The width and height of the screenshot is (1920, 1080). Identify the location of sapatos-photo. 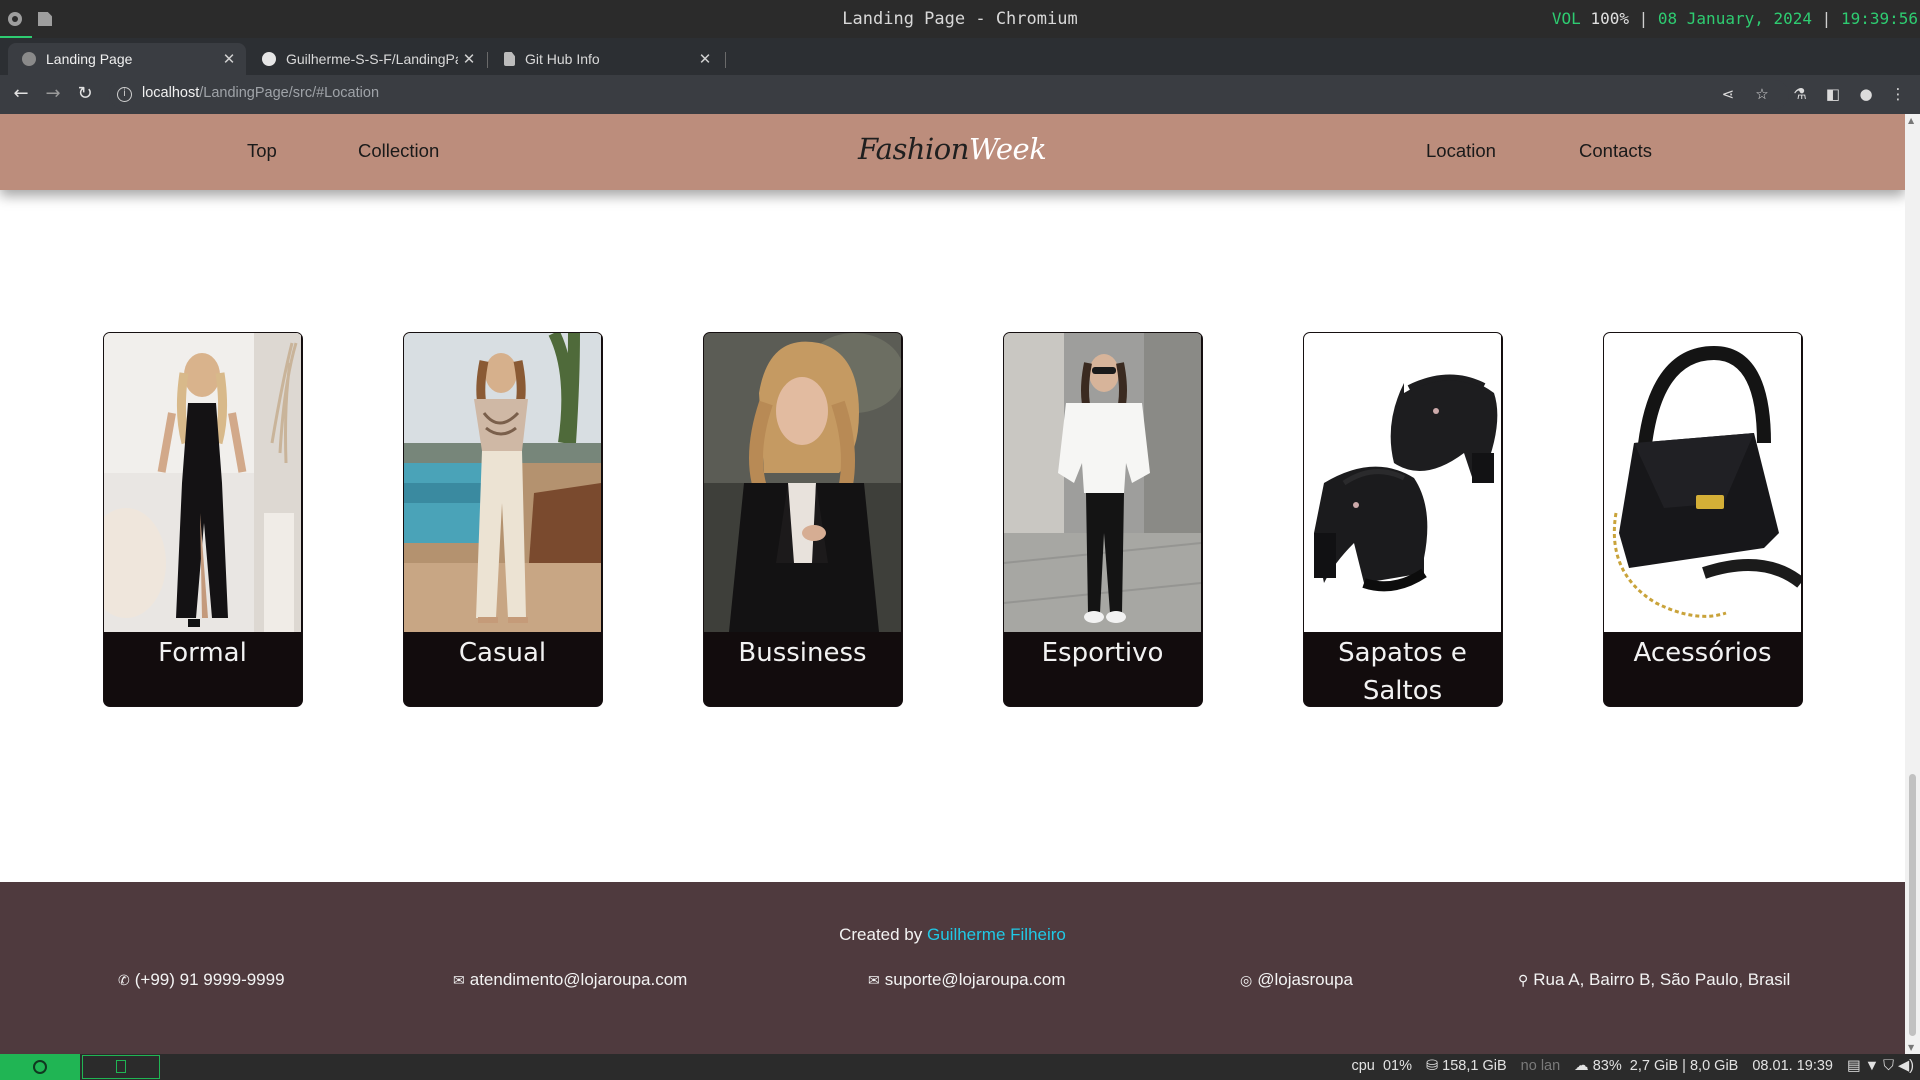
(1402, 482).